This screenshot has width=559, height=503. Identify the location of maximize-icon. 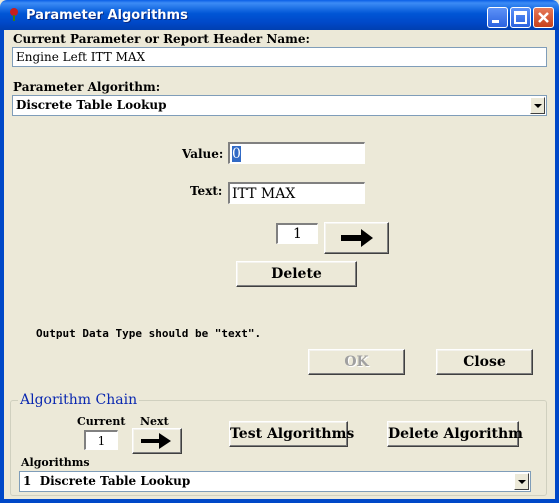
(520, 17).